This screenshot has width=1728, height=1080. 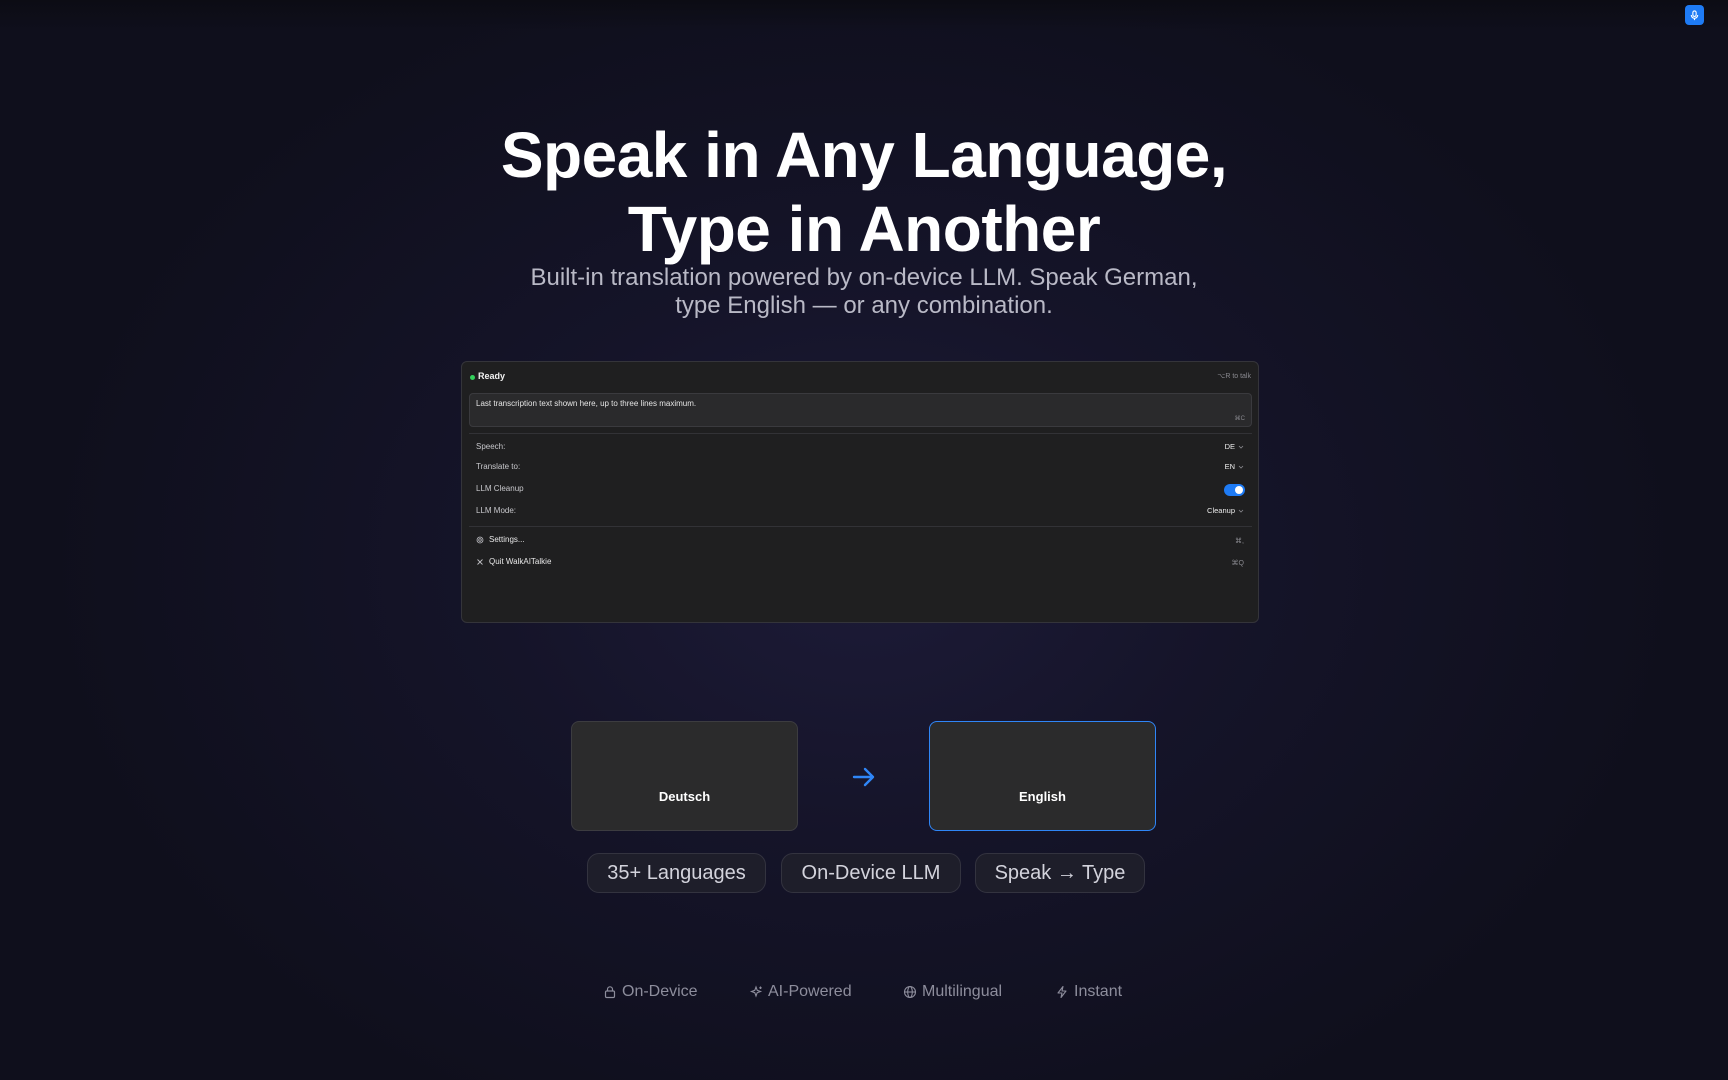 I want to click on feature-ai-powered-label: AI-Powered, so click(x=810, y=991).